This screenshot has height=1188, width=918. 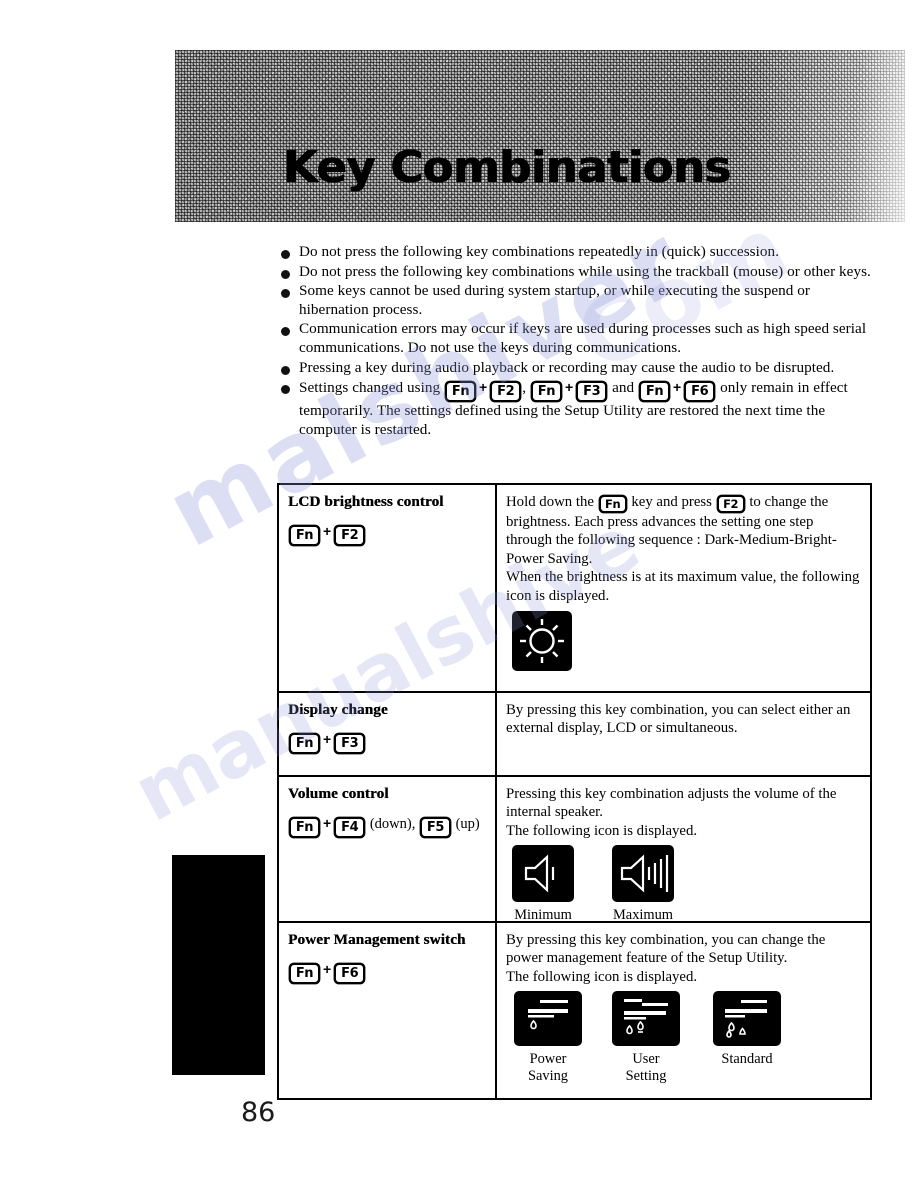 What do you see at coordinates (435, 827) in the screenshot?
I see `keycap-f5: F5` at bounding box center [435, 827].